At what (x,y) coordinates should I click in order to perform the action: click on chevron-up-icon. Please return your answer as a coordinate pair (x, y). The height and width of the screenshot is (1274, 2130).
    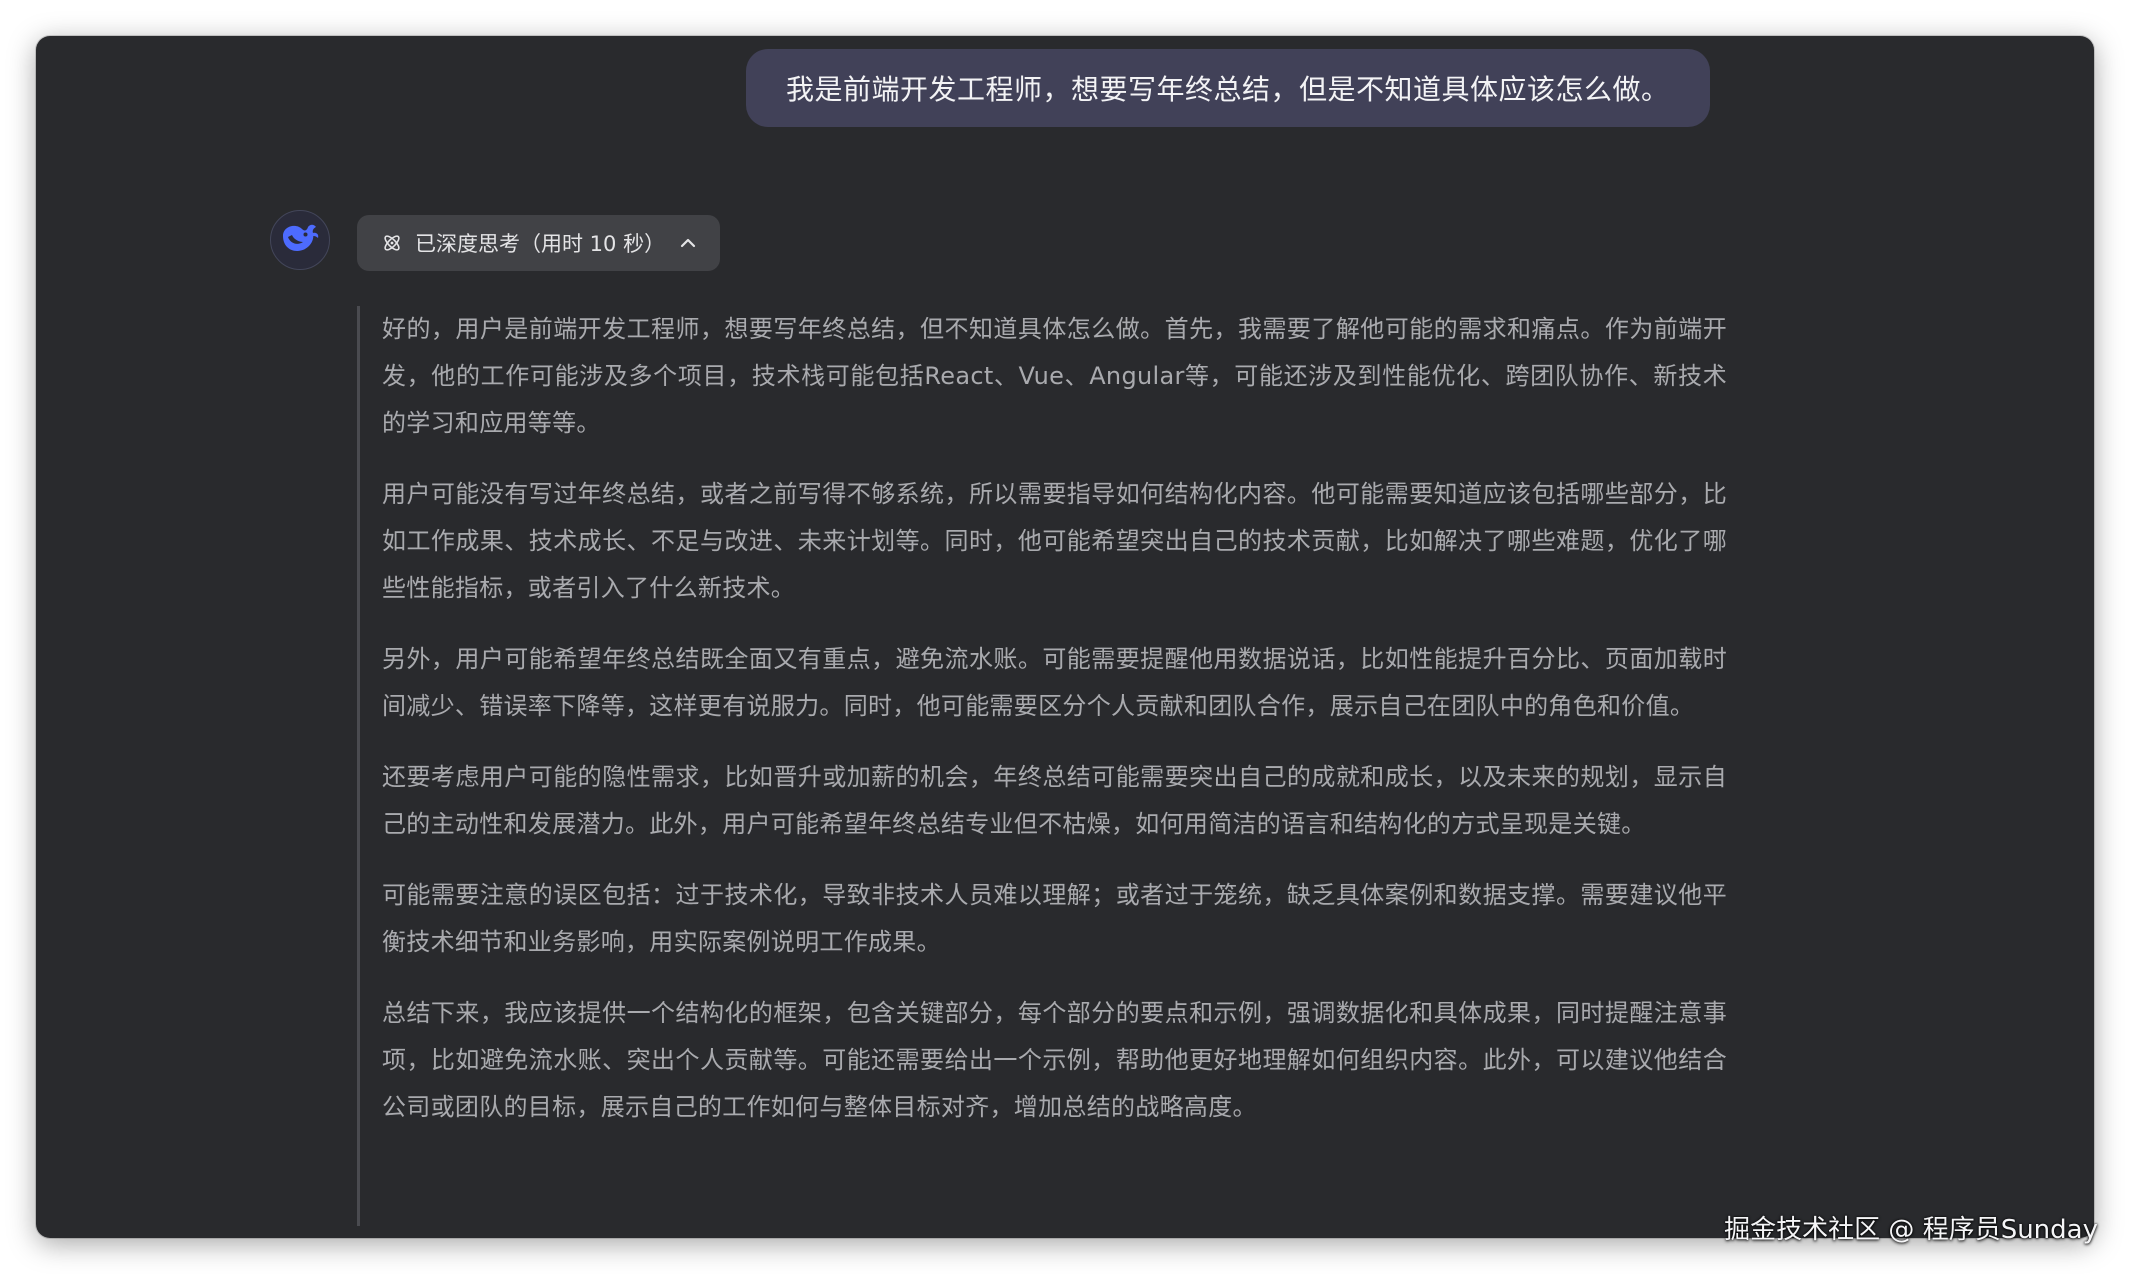
    Looking at the image, I should click on (688, 243).